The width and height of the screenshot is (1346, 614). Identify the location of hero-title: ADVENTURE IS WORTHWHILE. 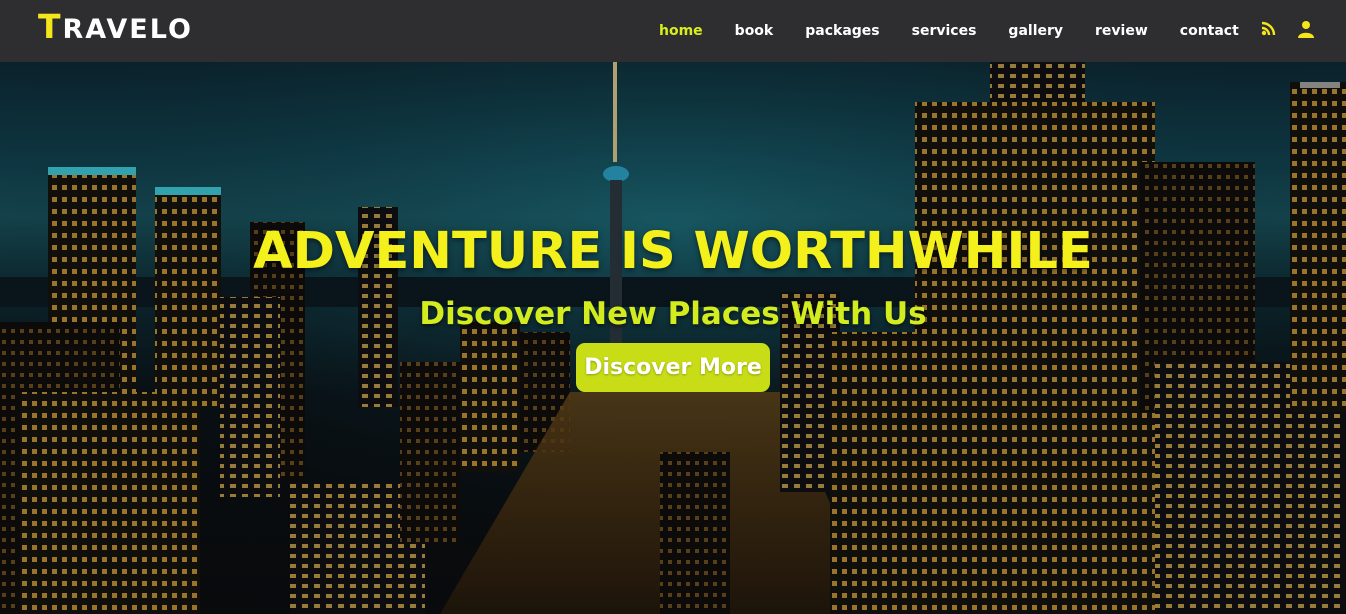
(673, 251).